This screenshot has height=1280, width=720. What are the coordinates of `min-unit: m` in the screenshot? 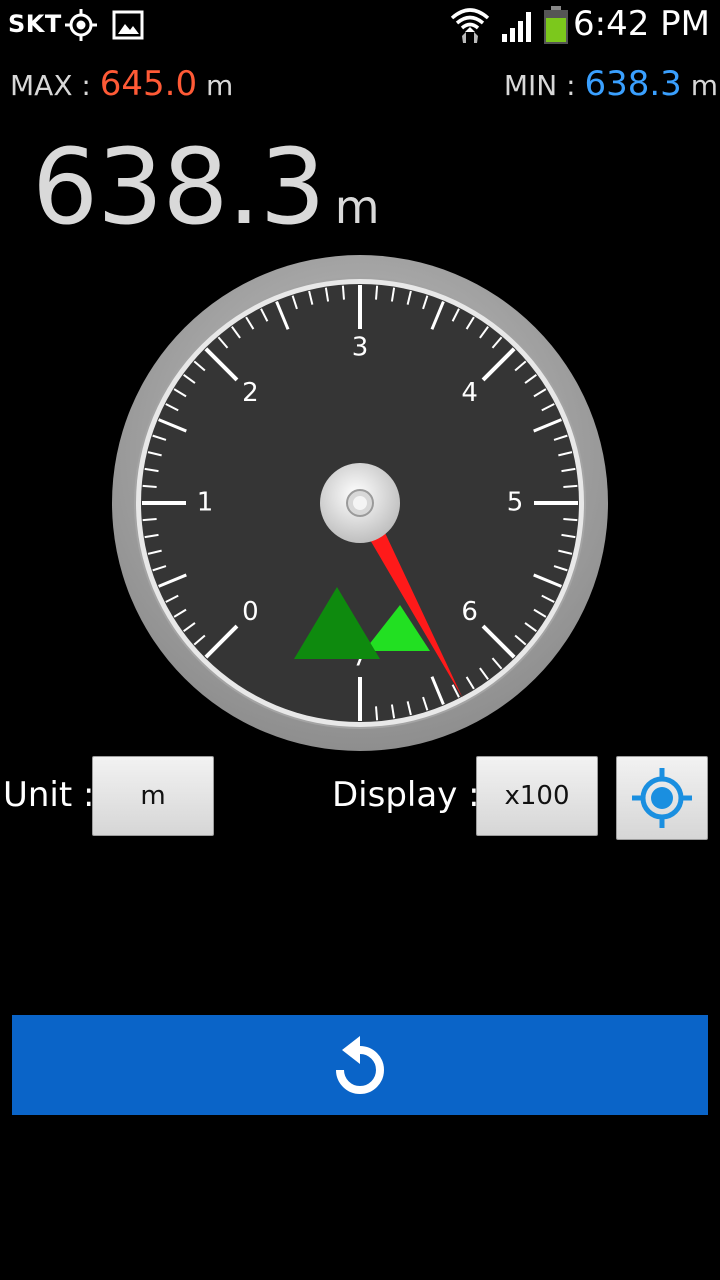 It's located at (704, 85).